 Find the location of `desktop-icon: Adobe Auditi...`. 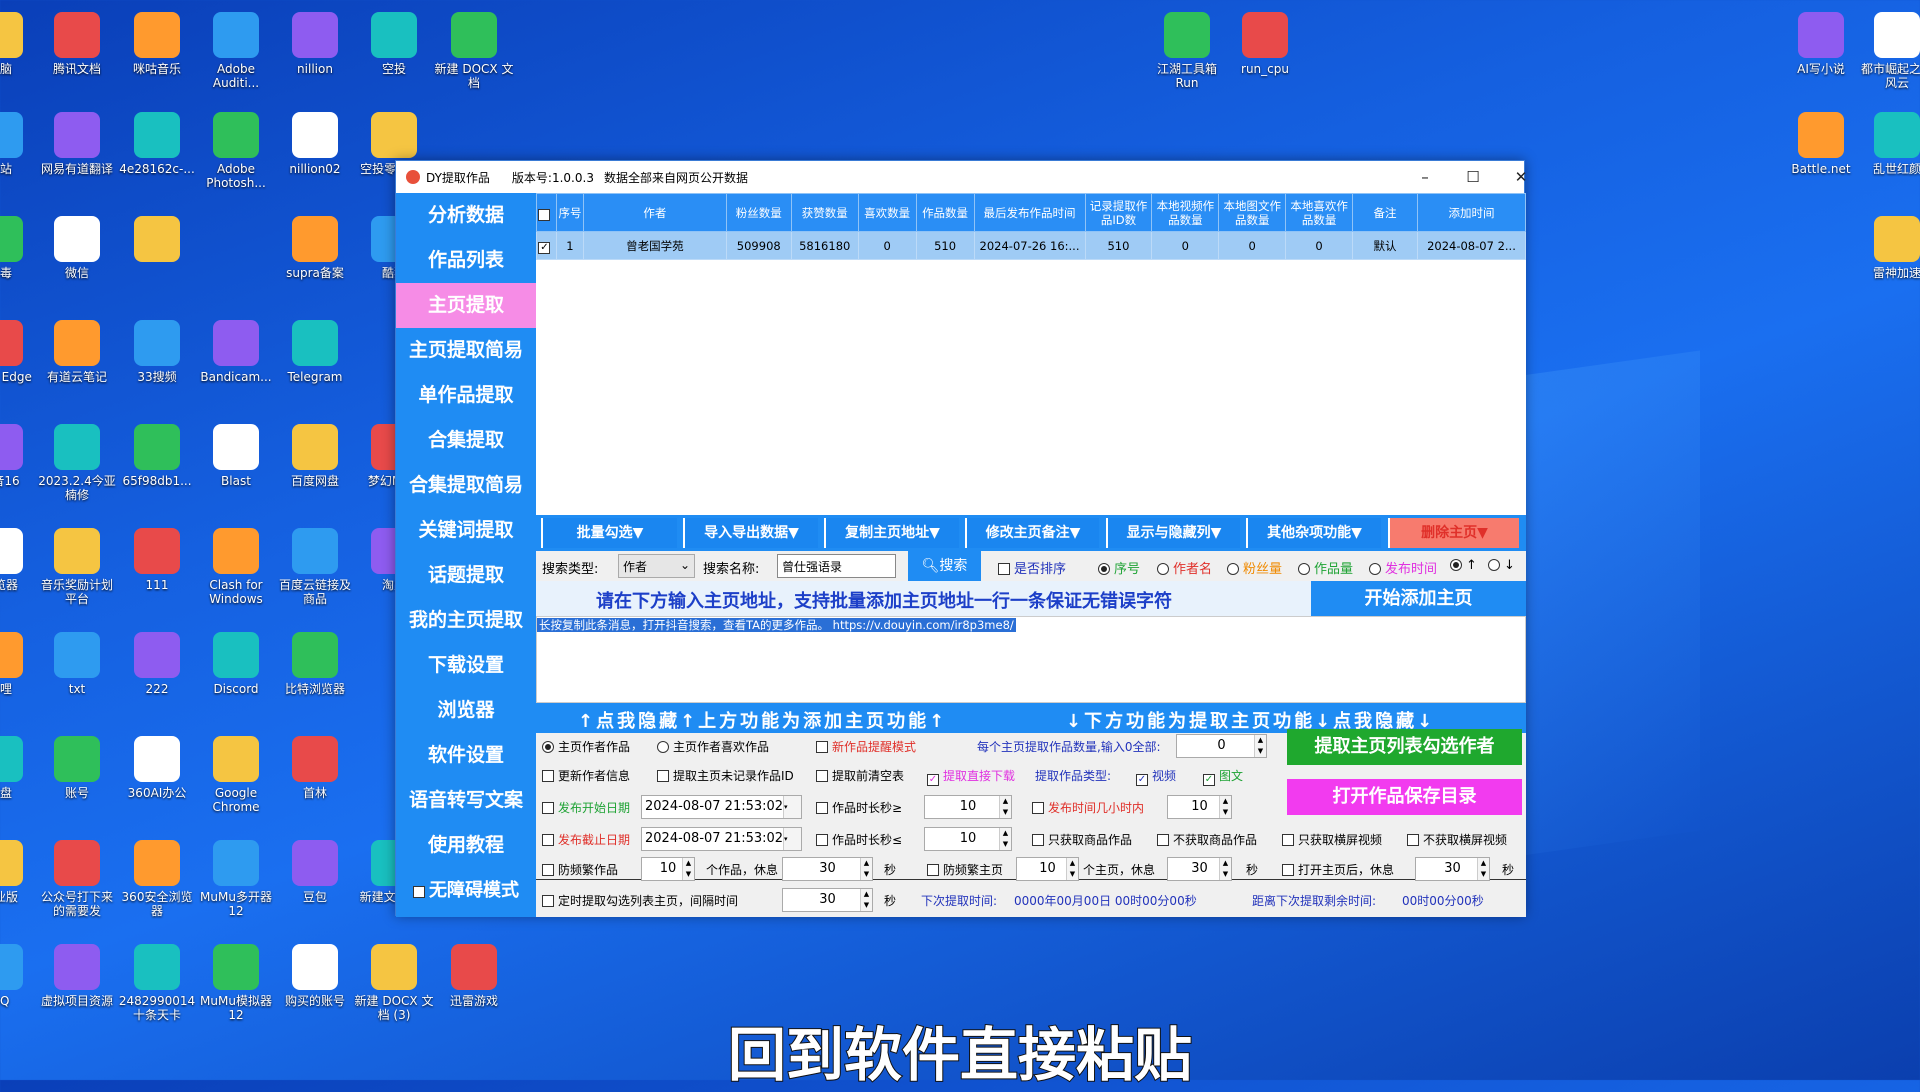

desktop-icon: Adobe Auditi... is located at coordinates (236, 51).